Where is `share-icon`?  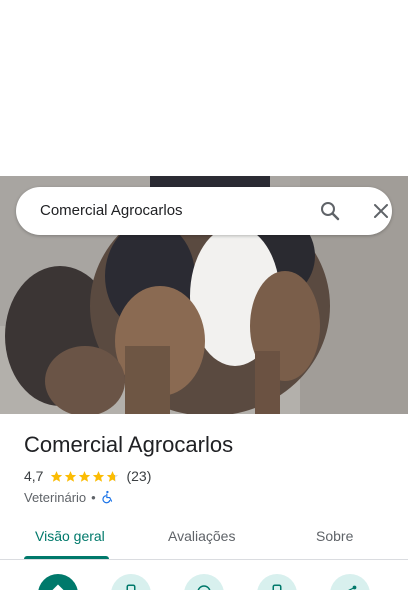
share-icon is located at coordinates (352, 587).